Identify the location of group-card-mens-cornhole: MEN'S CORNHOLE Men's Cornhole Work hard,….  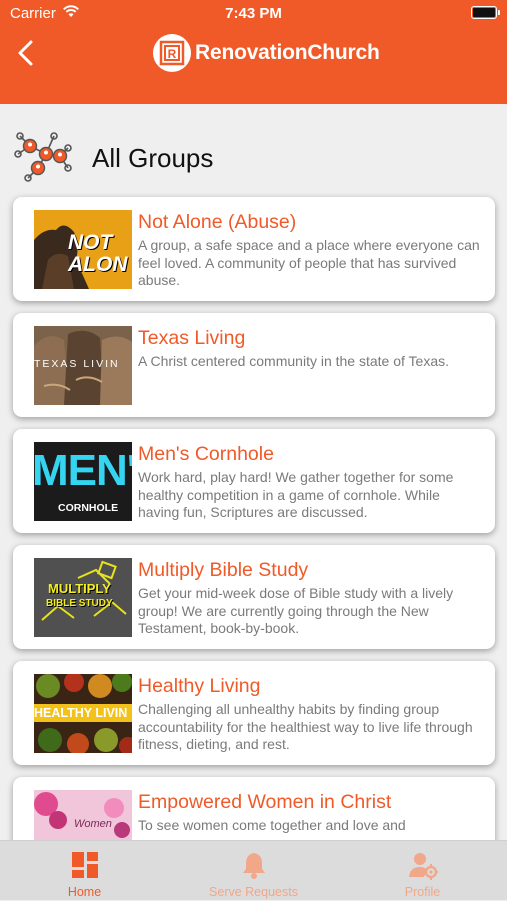
(254, 481).